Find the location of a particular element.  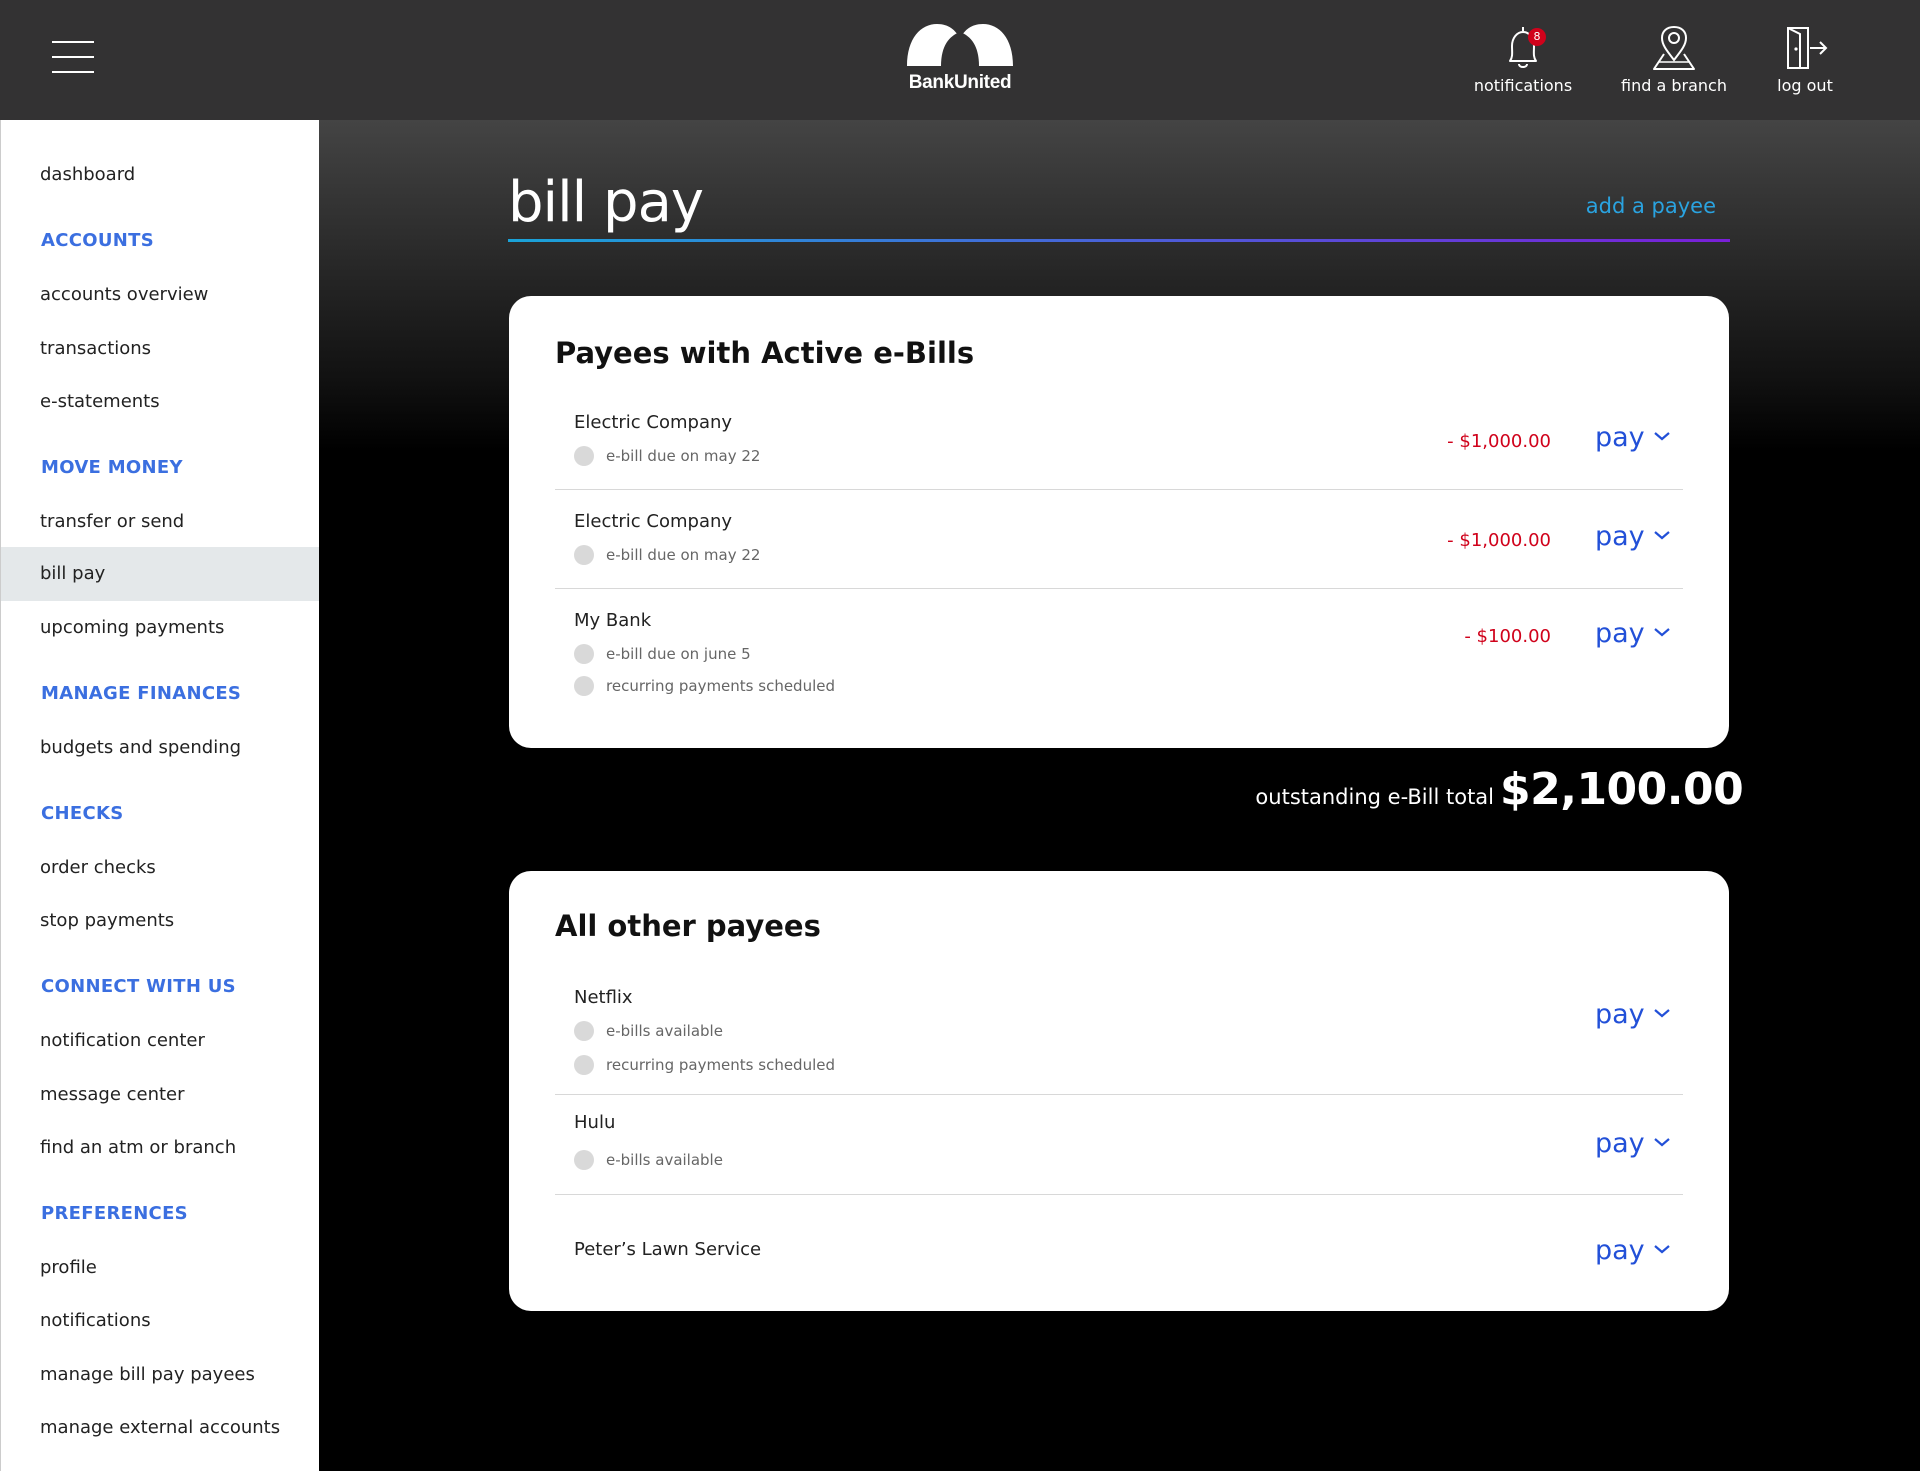

payee-detail-text: e-bill due on june 5 is located at coordinates (678, 654).